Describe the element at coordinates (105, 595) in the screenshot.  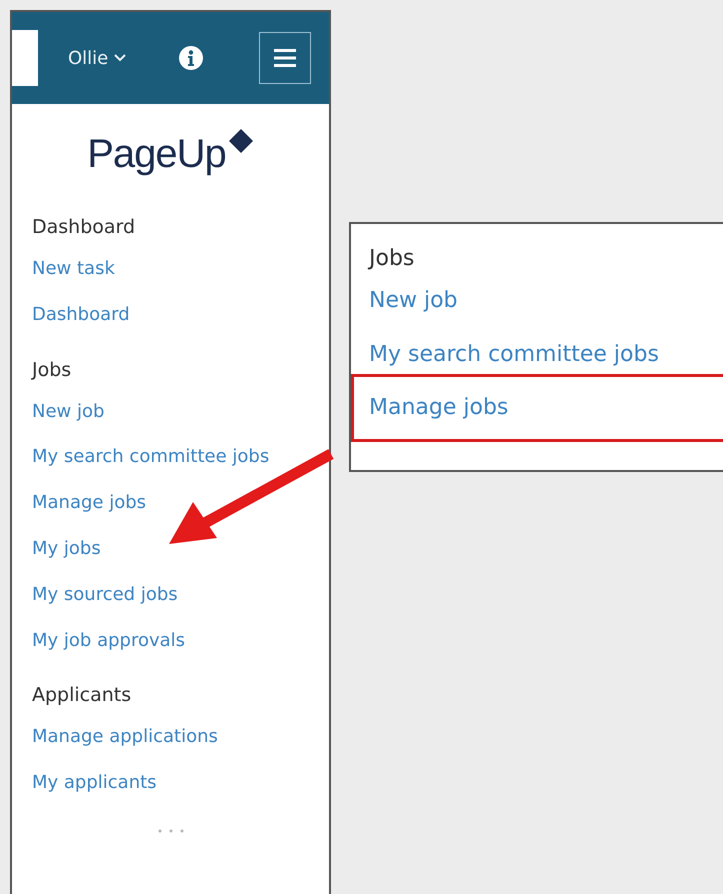
I see `nav-link: My sourced jobs` at that location.